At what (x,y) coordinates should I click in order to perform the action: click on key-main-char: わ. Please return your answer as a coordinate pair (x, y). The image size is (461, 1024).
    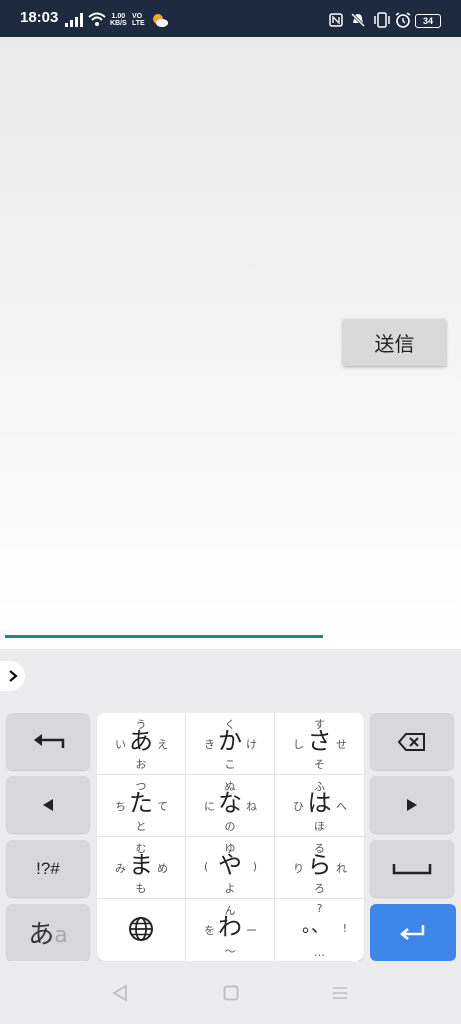
    Looking at the image, I should click on (230, 927).